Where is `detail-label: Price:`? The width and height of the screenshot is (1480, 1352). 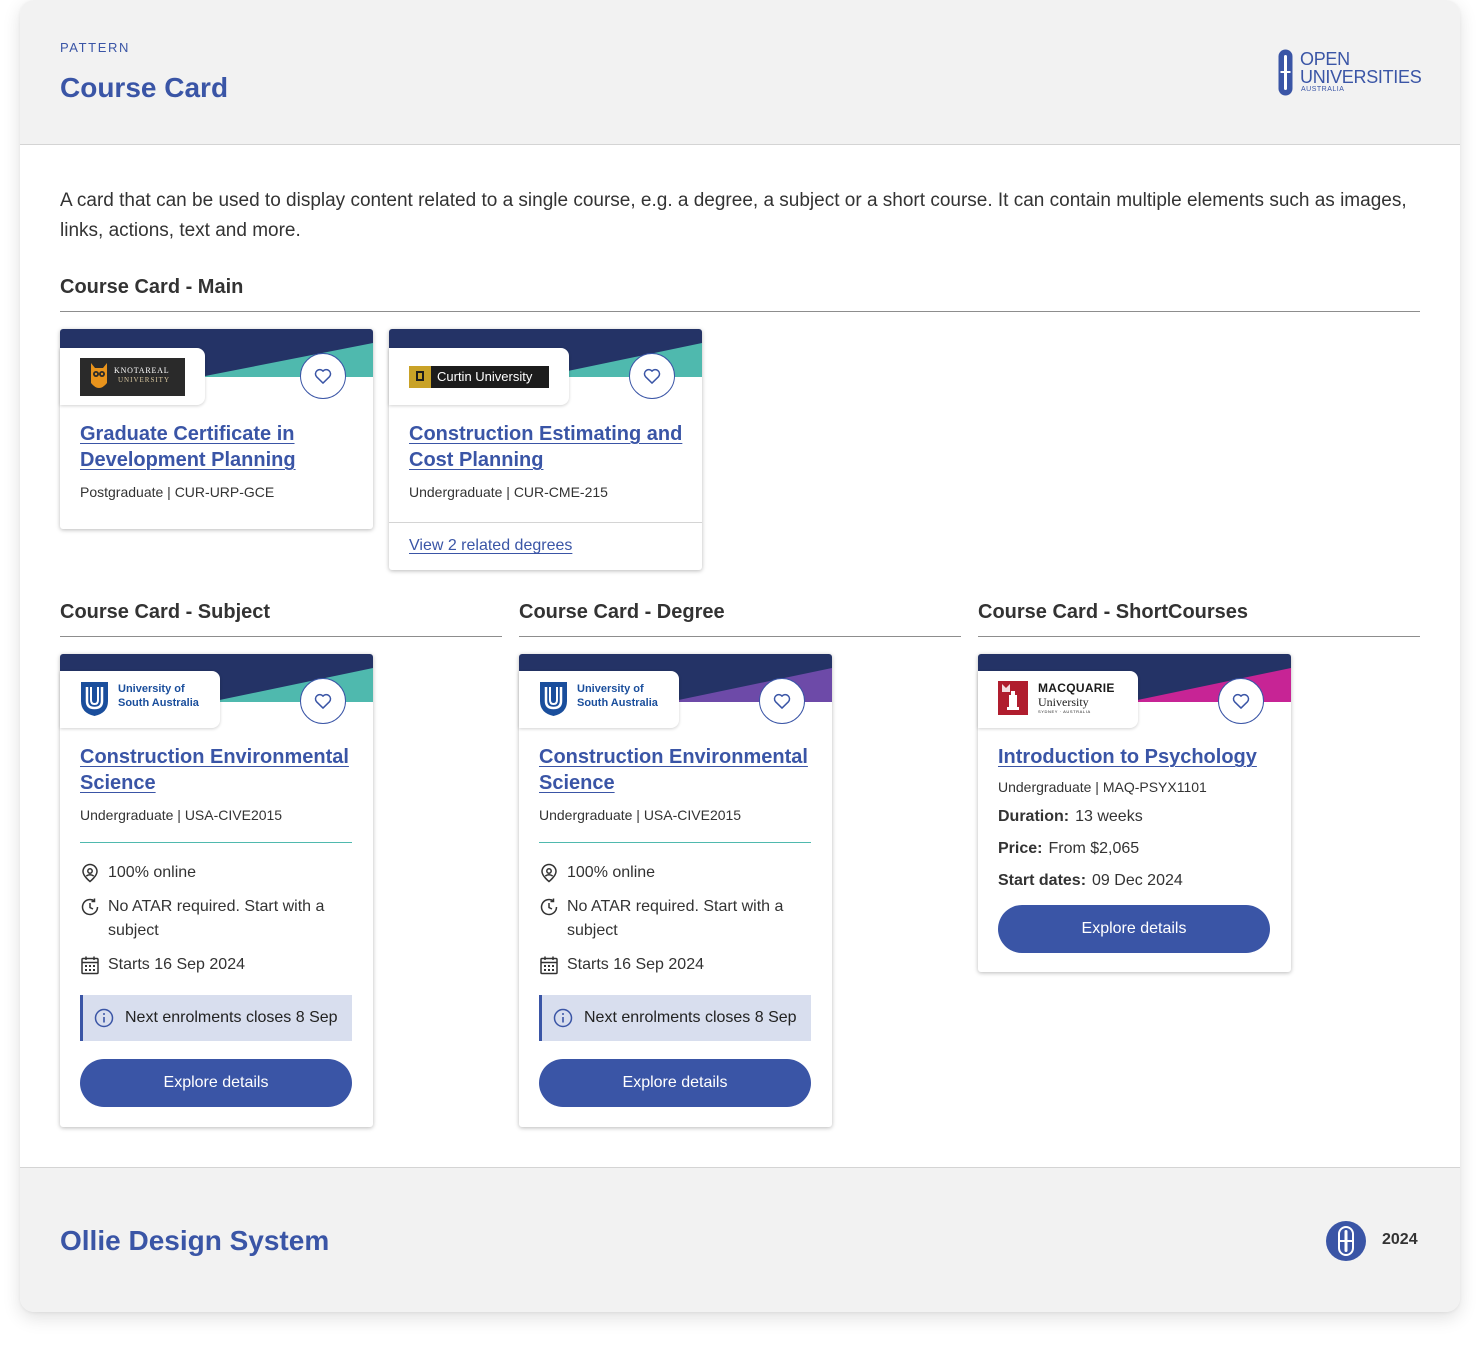 detail-label: Price: is located at coordinates (1020, 848).